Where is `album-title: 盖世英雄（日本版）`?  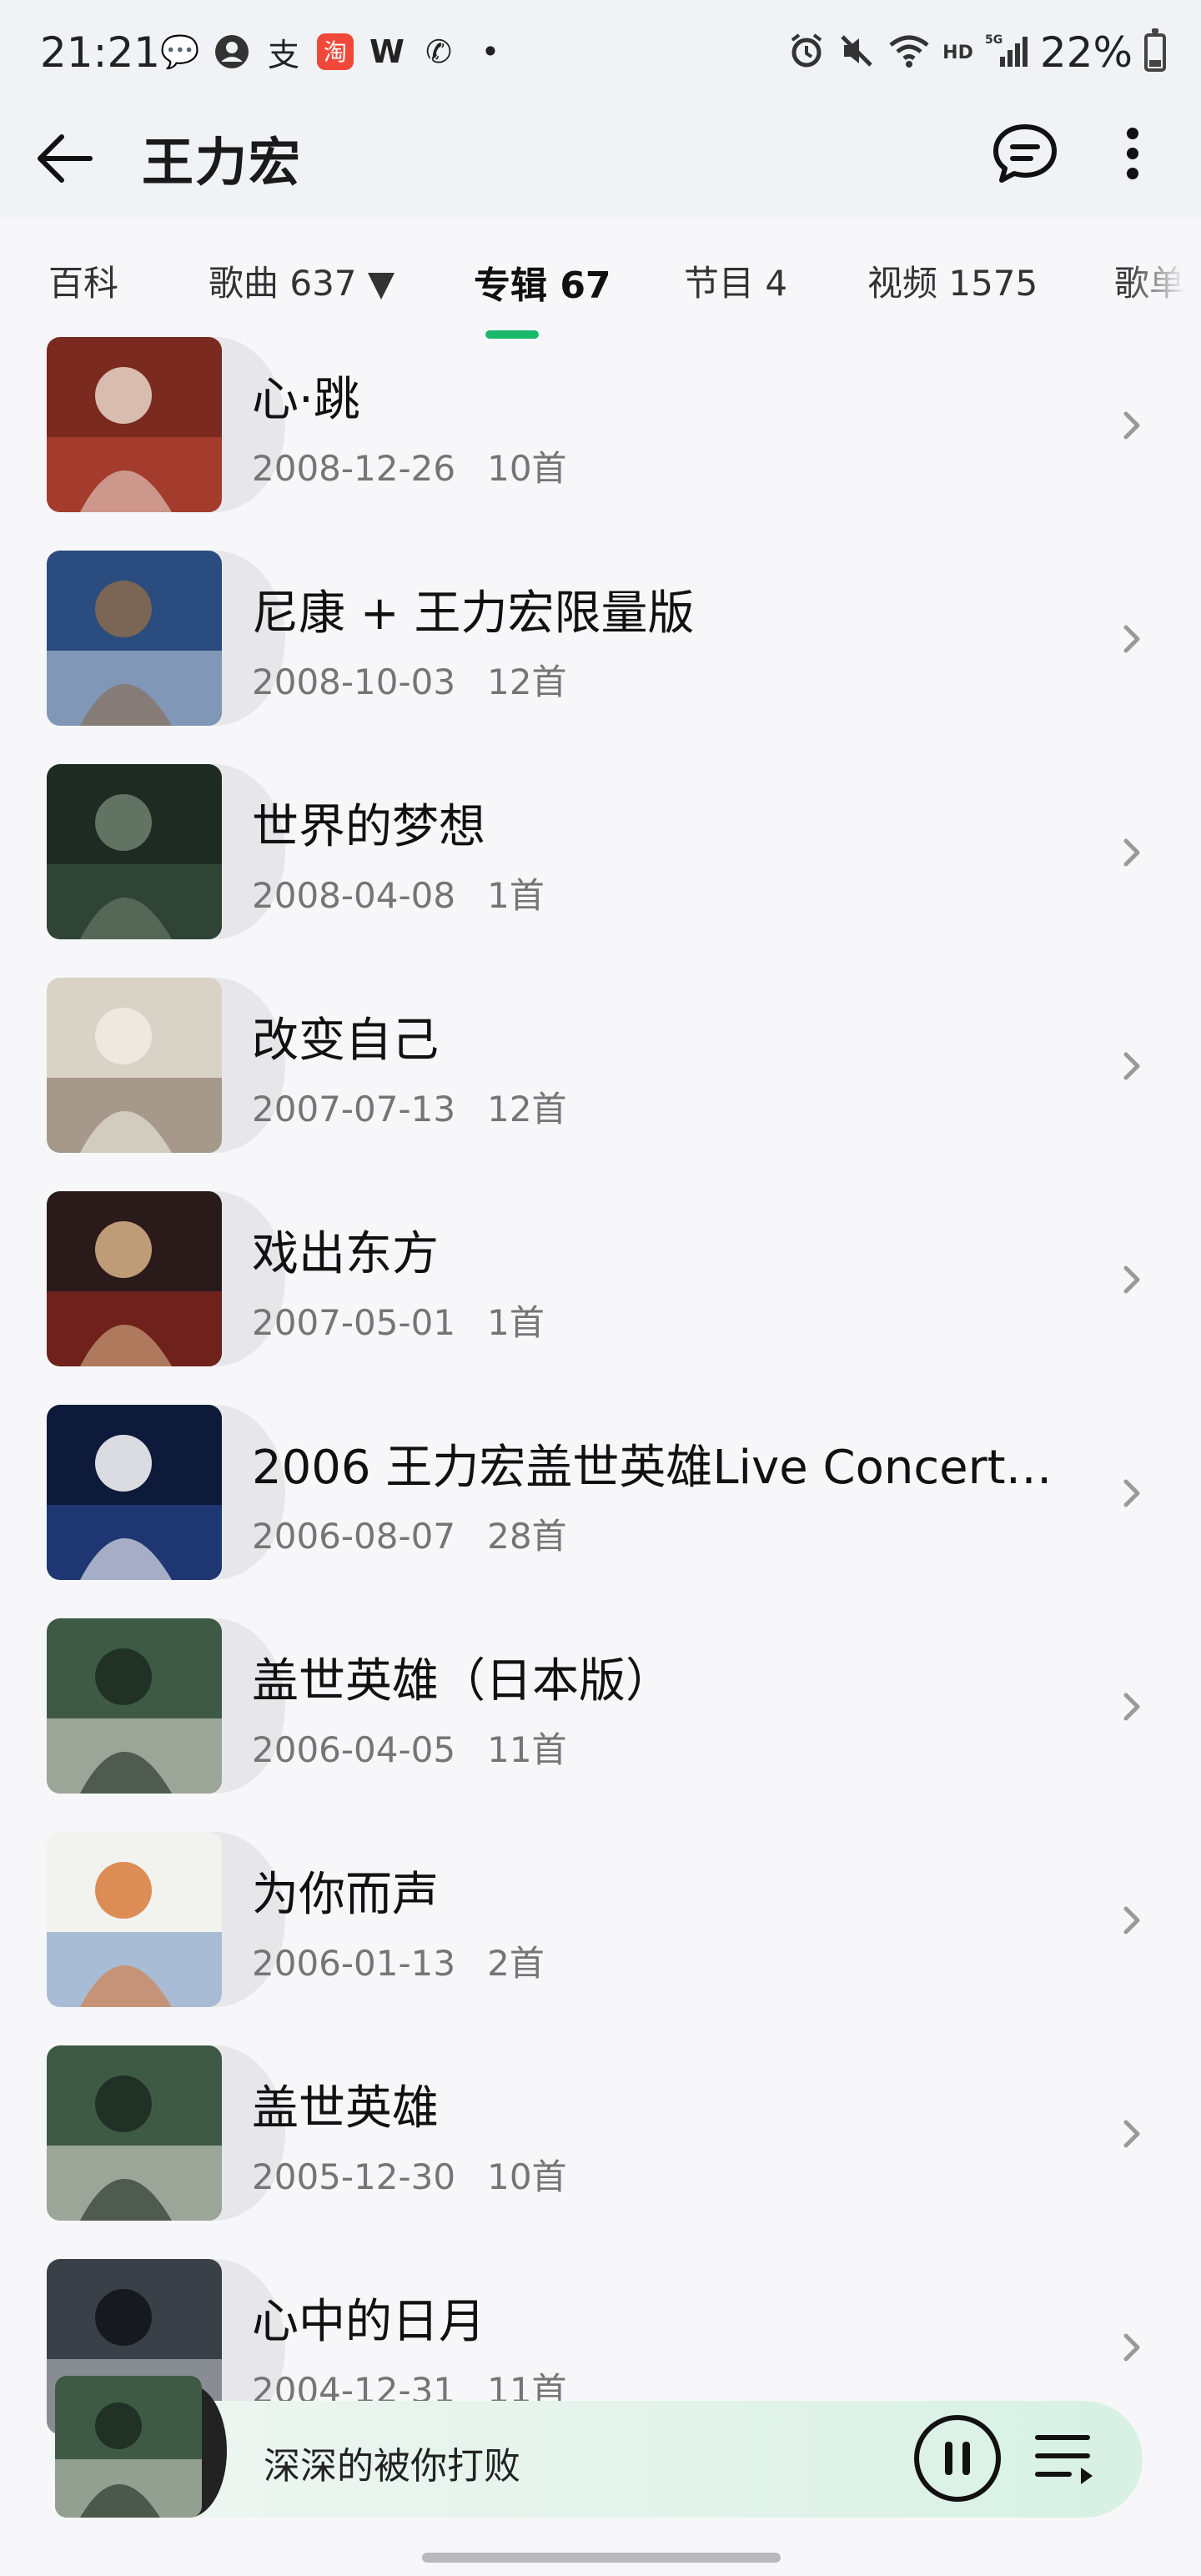
album-title: 盖世英雄（日本版） is located at coordinates (462, 1677).